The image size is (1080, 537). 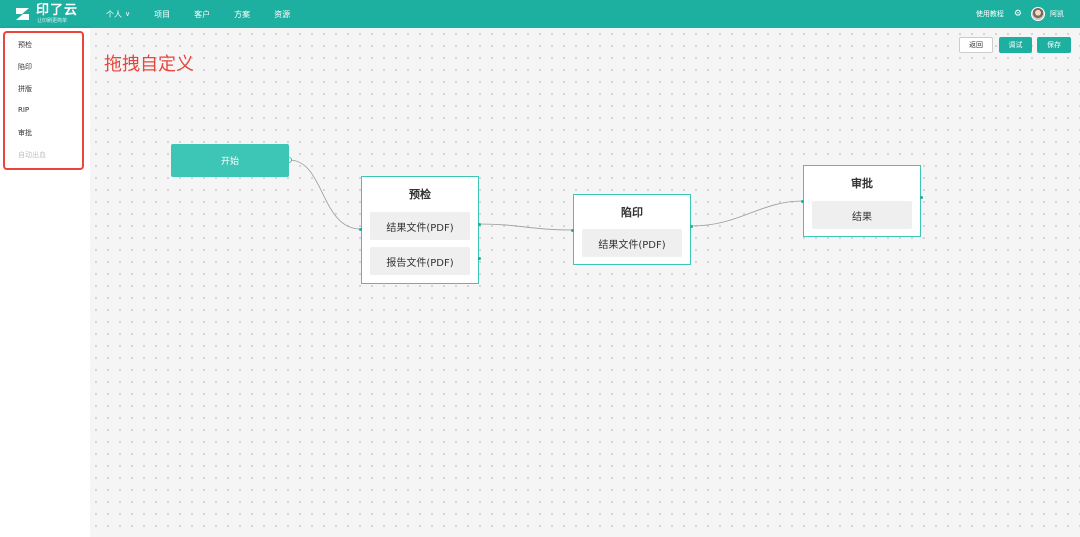 What do you see at coordinates (540, 14) in the screenshot?
I see `top-navbar: 印了云 让印刷更简单 个人 ∨ 项目 客户 方案 资源 使用教程 ⚙ 阿凯` at bounding box center [540, 14].